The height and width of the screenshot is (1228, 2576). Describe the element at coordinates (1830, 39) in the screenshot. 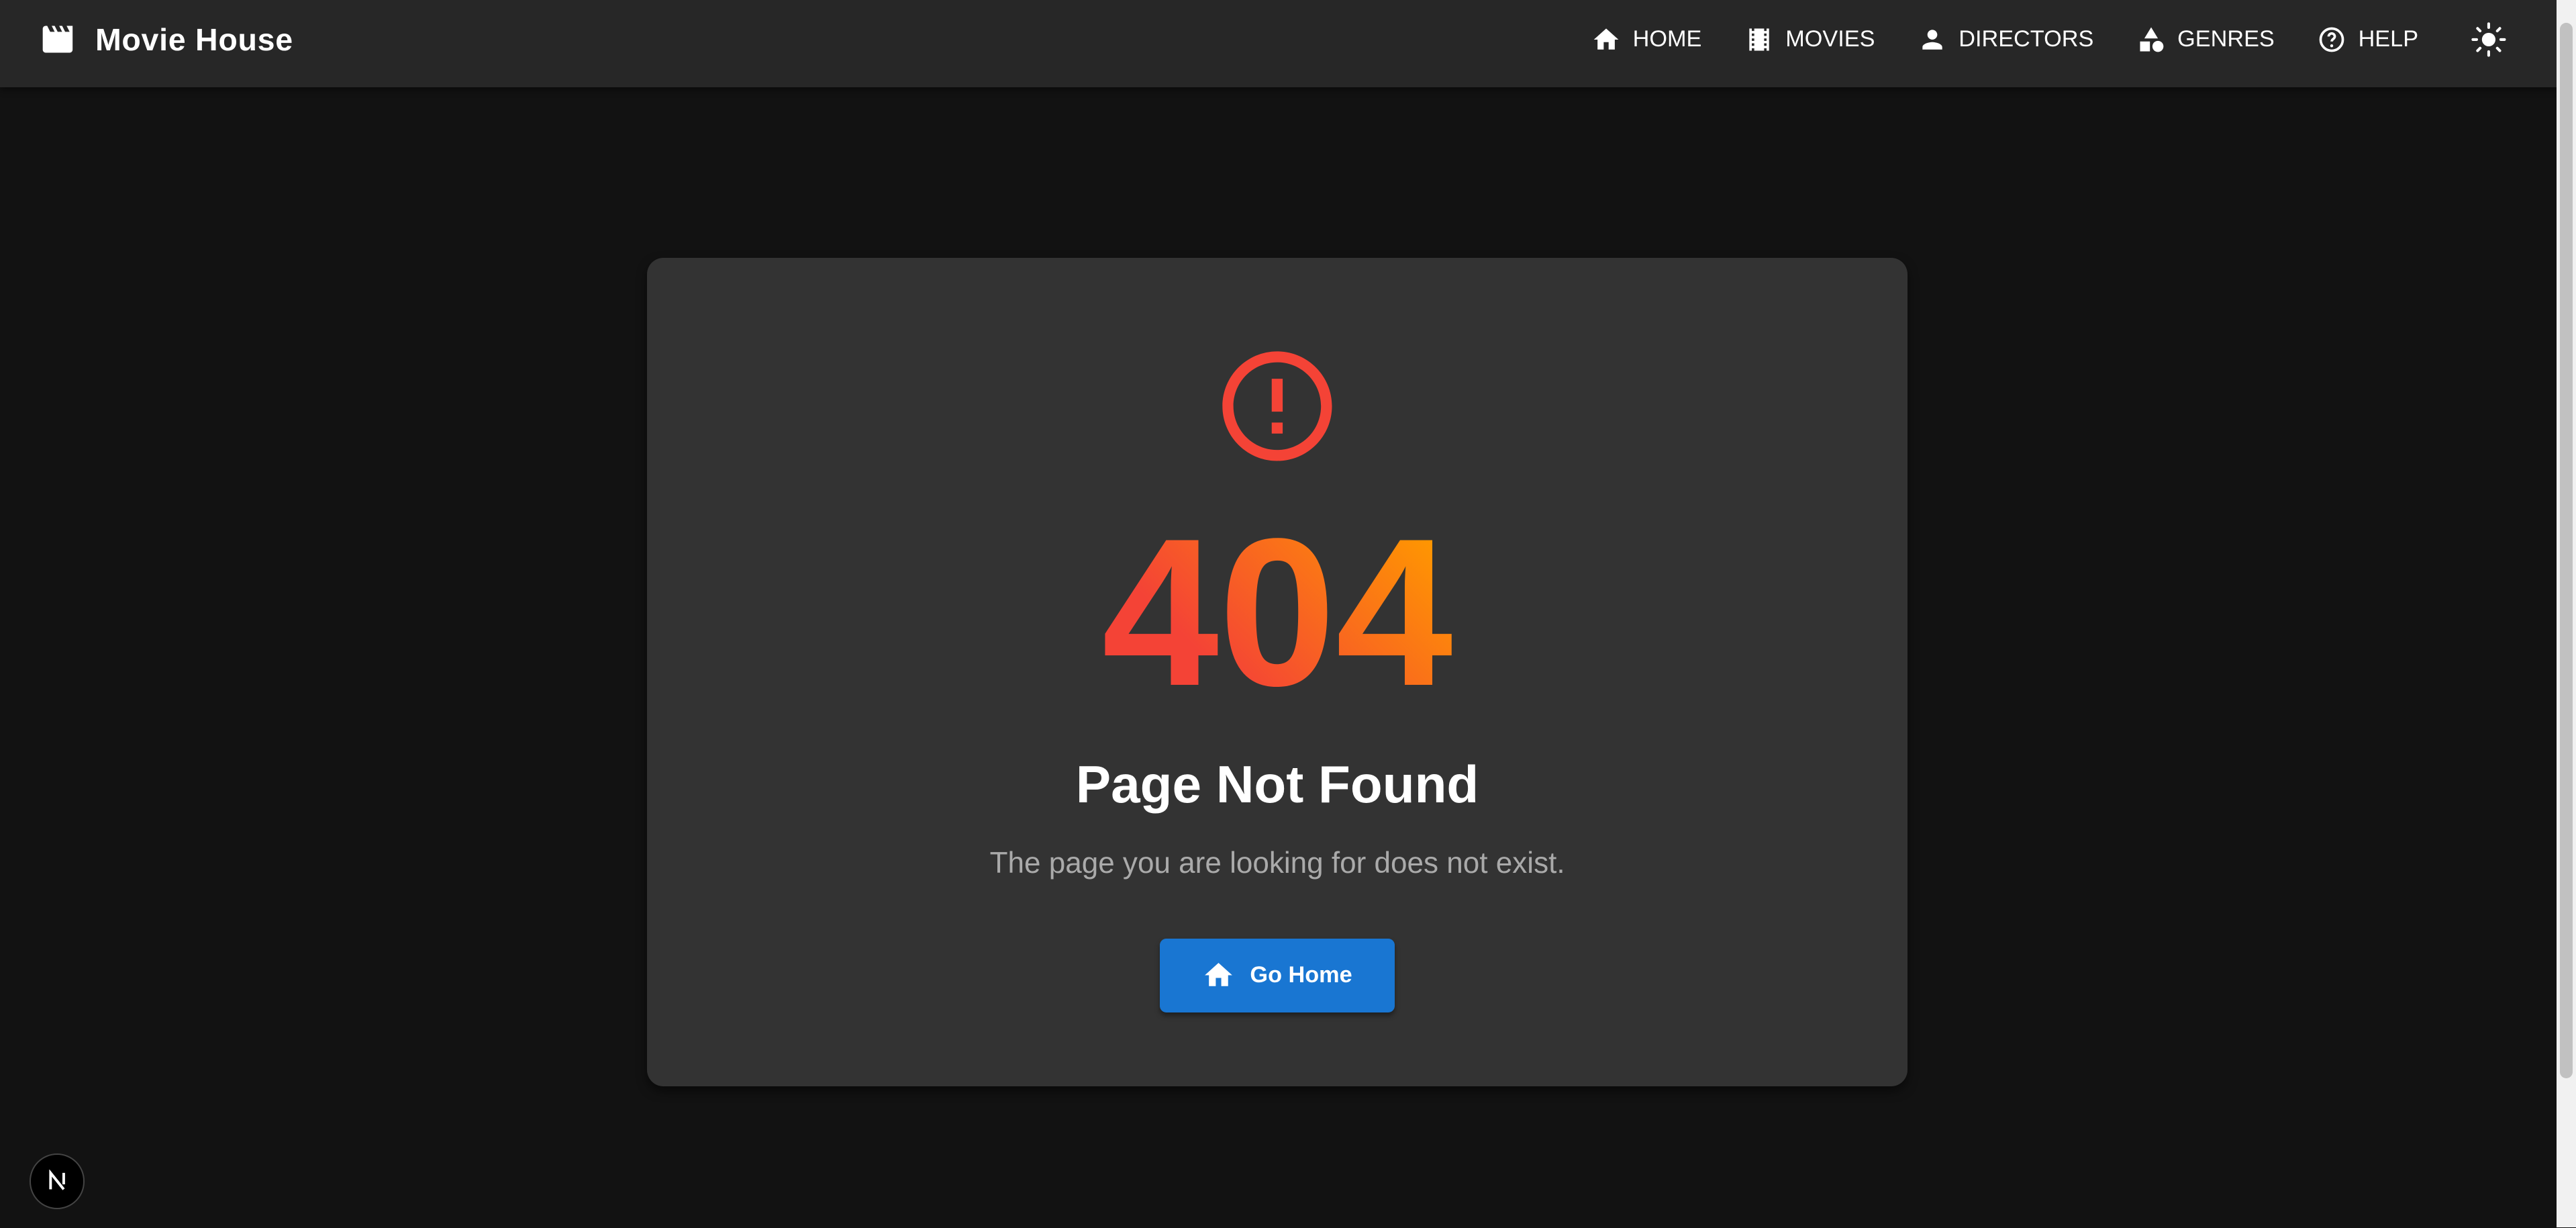

I see `nav-label: MOVIES` at that location.